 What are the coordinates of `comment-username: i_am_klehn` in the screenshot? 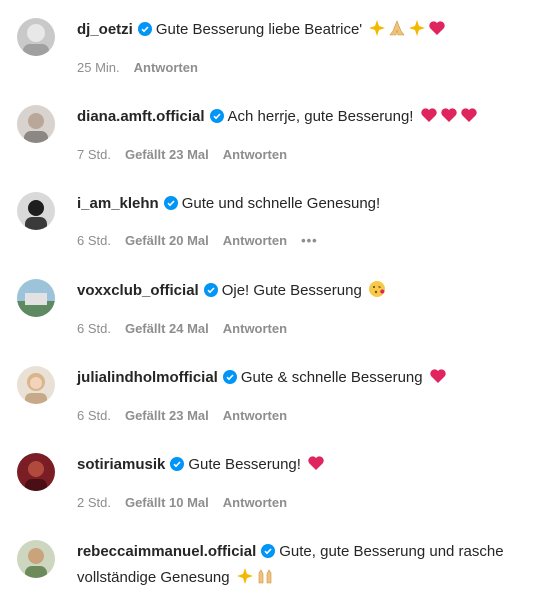 It's located at (118, 203).